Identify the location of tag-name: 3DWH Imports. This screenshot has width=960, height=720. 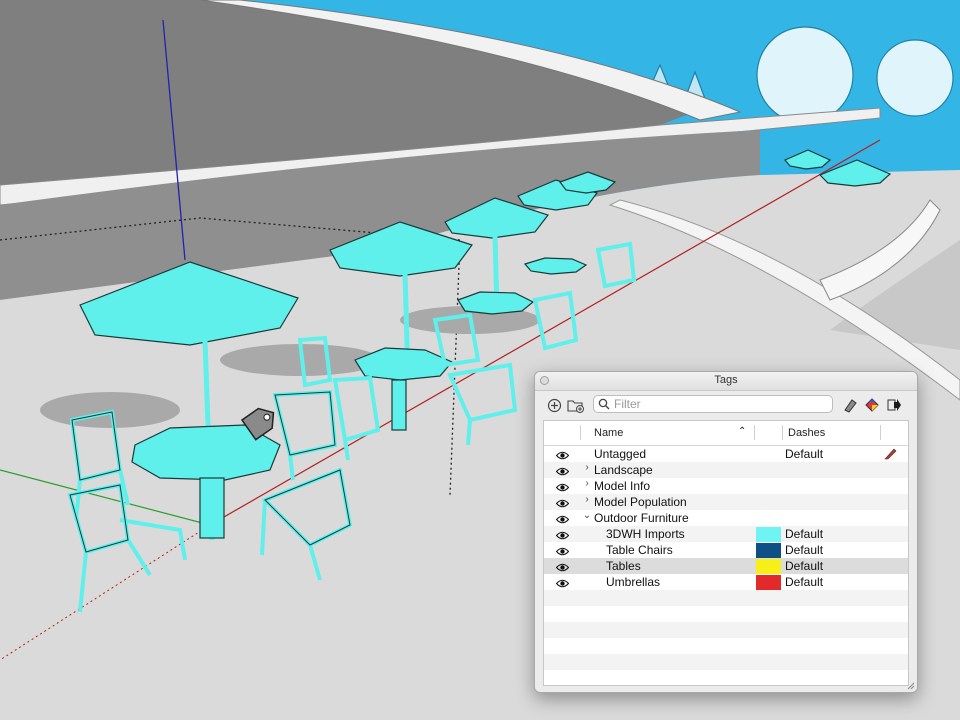
(645, 534).